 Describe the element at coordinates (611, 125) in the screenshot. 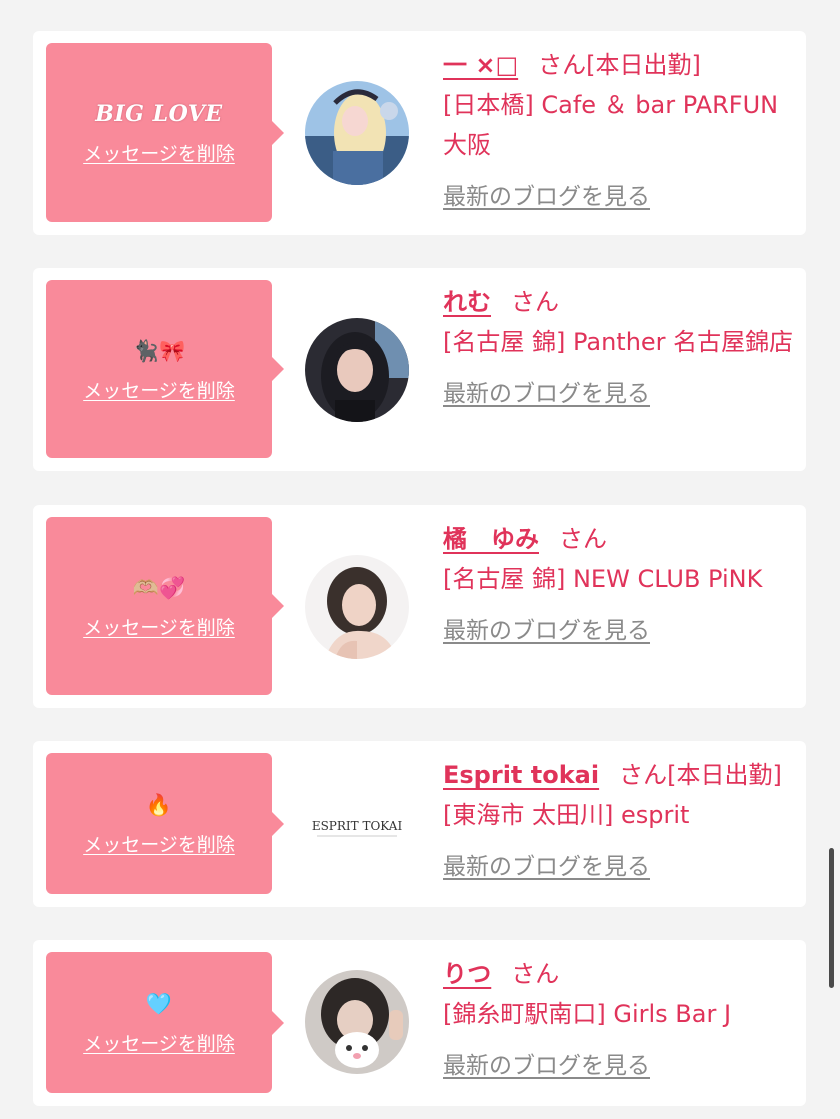

I see `shop-name: [日本橋] Cafe ＆ bar PARFUN 大阪` at that location.